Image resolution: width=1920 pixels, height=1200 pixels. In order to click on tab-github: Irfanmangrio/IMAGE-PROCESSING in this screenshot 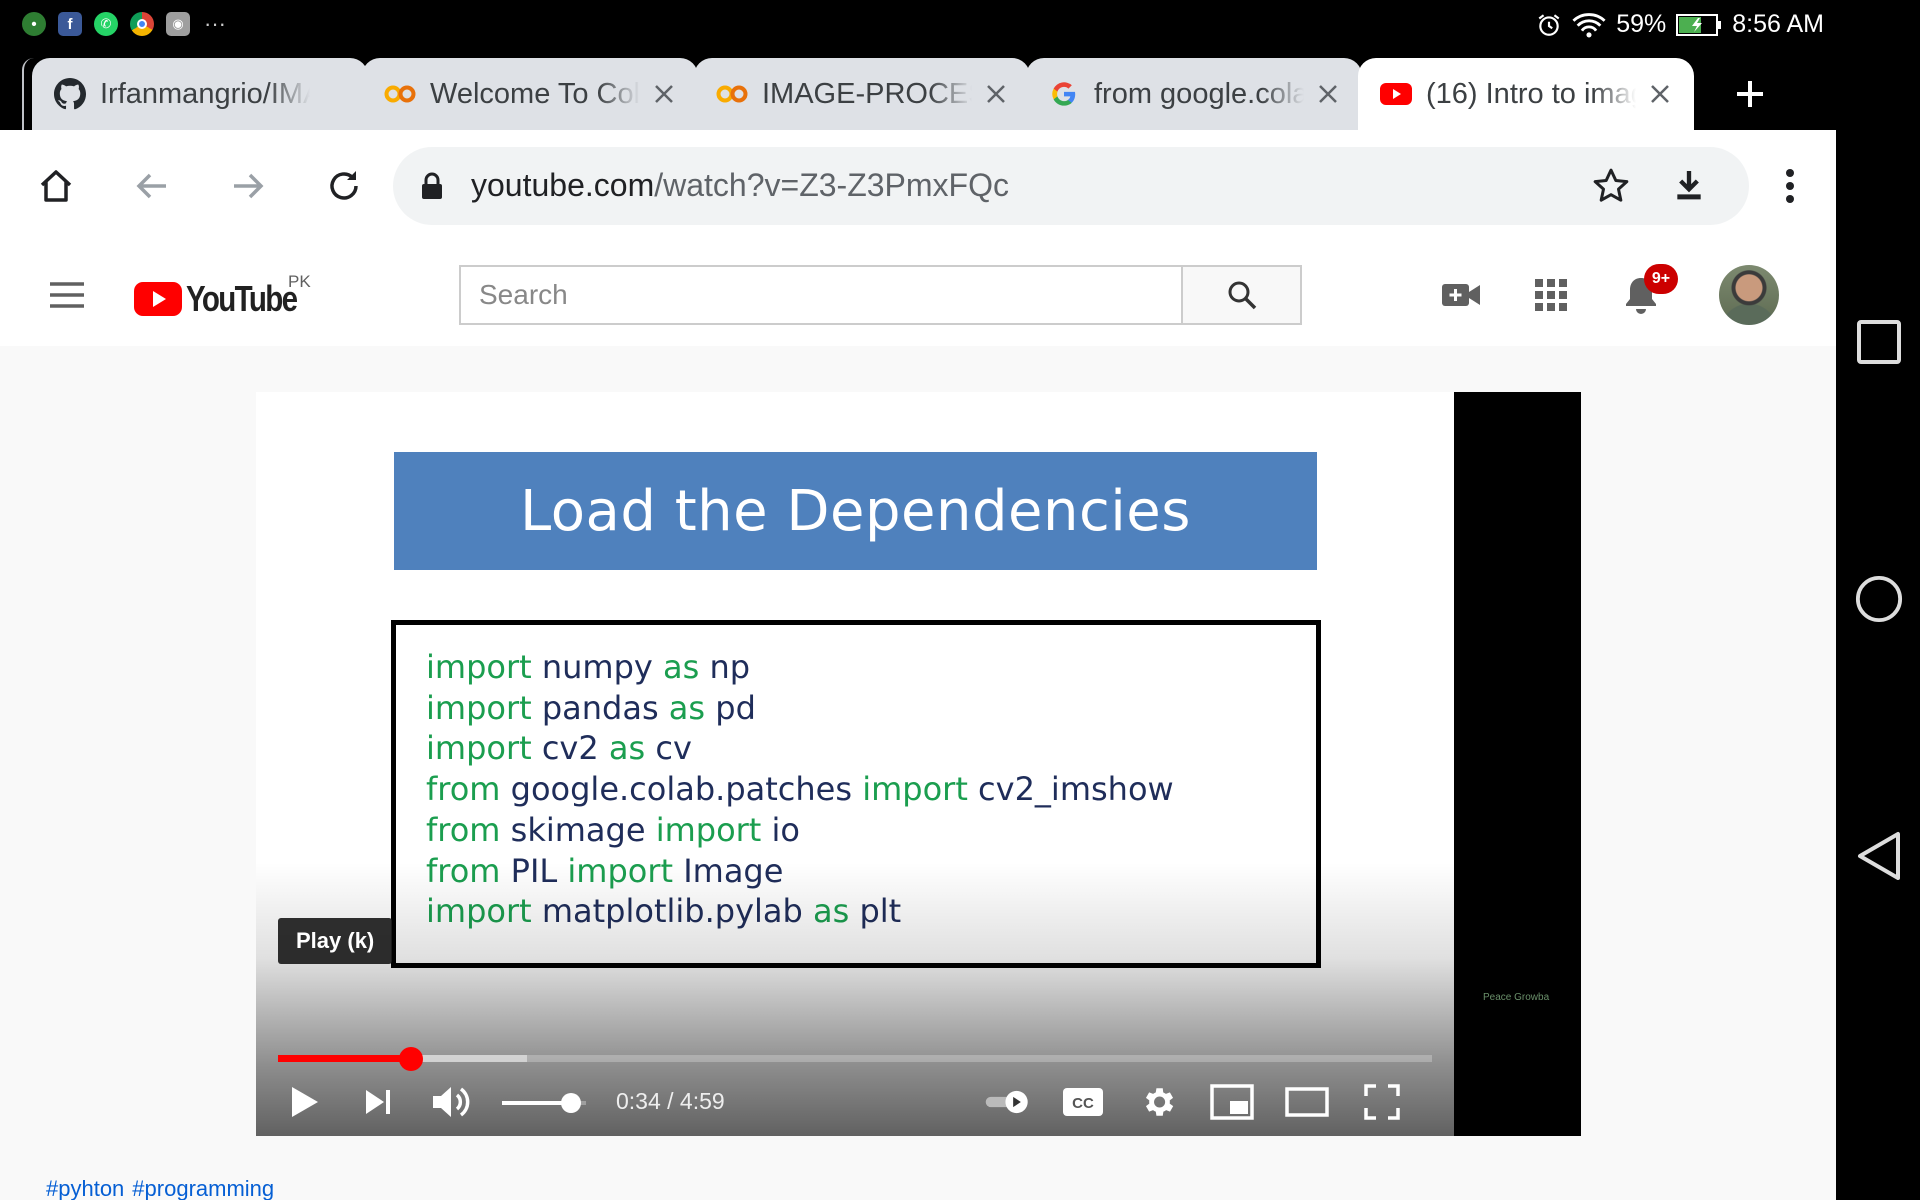, I will do `click(200, 94)`.